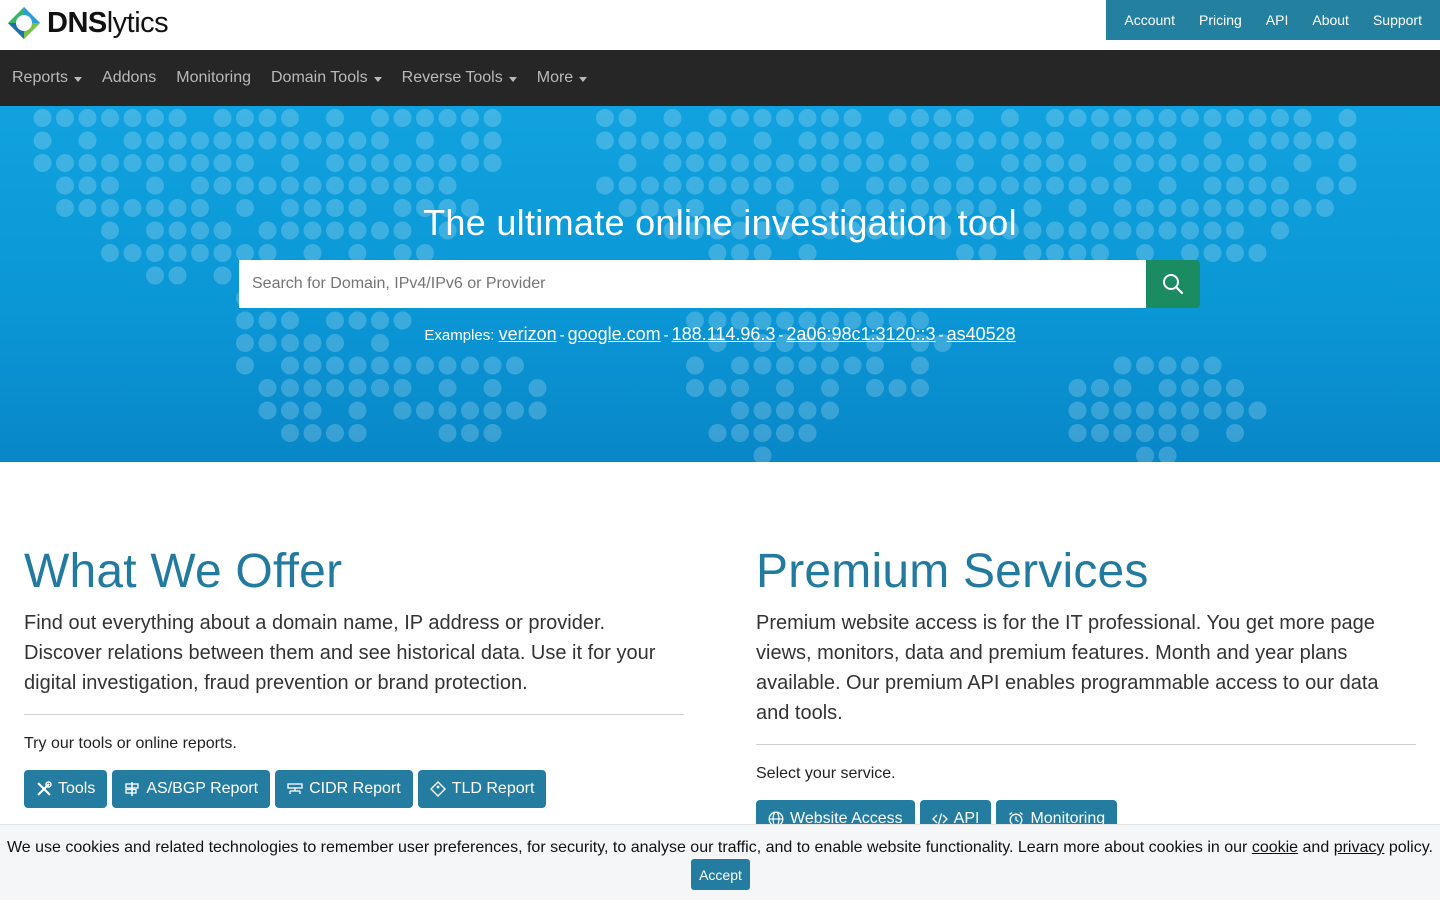  I want to click on examples-label: Examples:, so click(459, 335).